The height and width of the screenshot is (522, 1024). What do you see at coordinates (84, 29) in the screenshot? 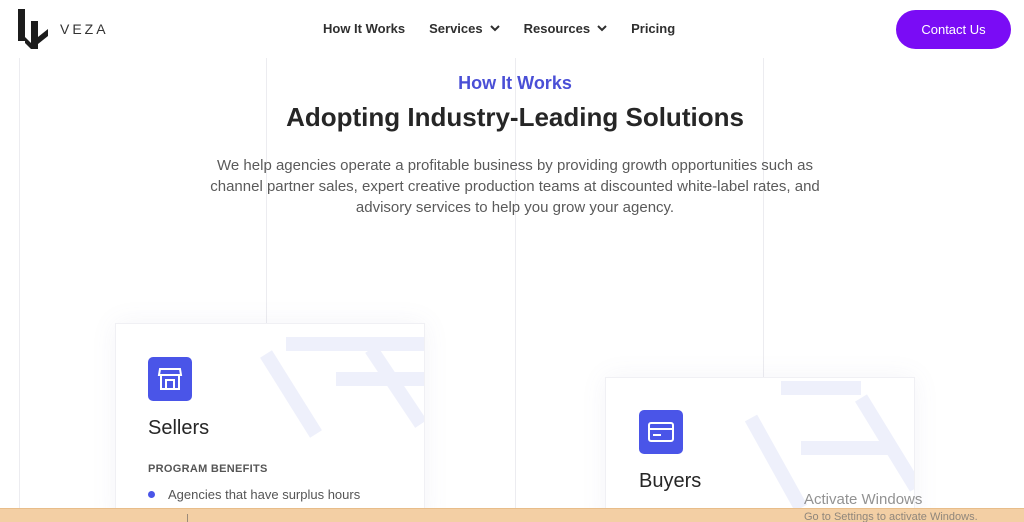
I see `logo-wordmark: VEZA` at bounding box center [84, 29].